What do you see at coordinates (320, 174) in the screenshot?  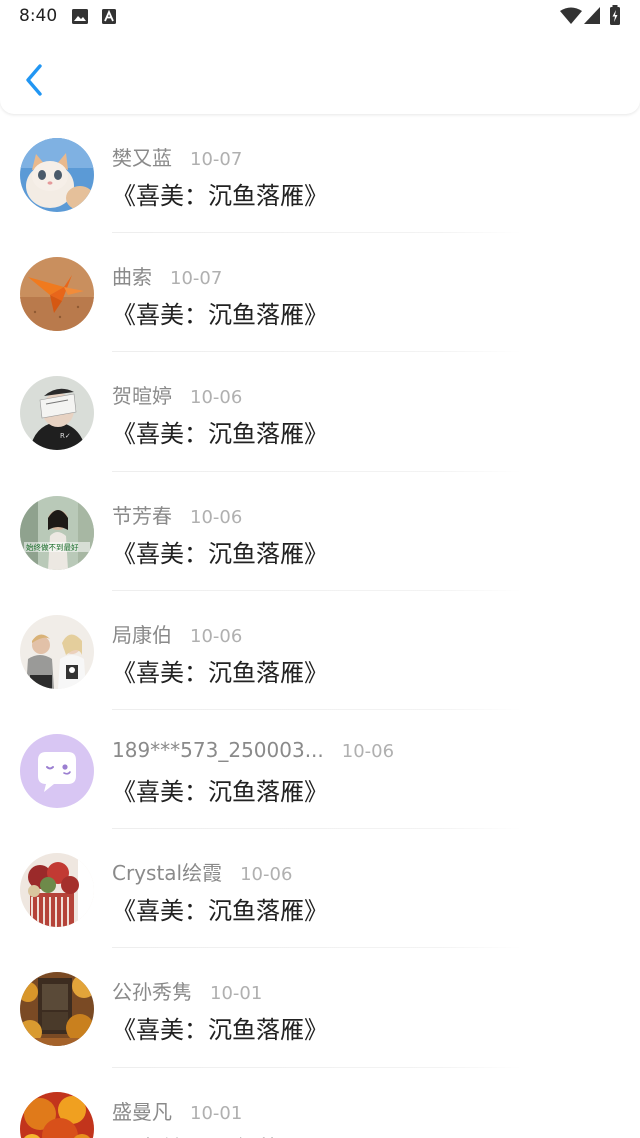 I see `list-item: 樊又蓝 10-07 《喜美：沉鱼落雁》` at bounding box center [320, 174].